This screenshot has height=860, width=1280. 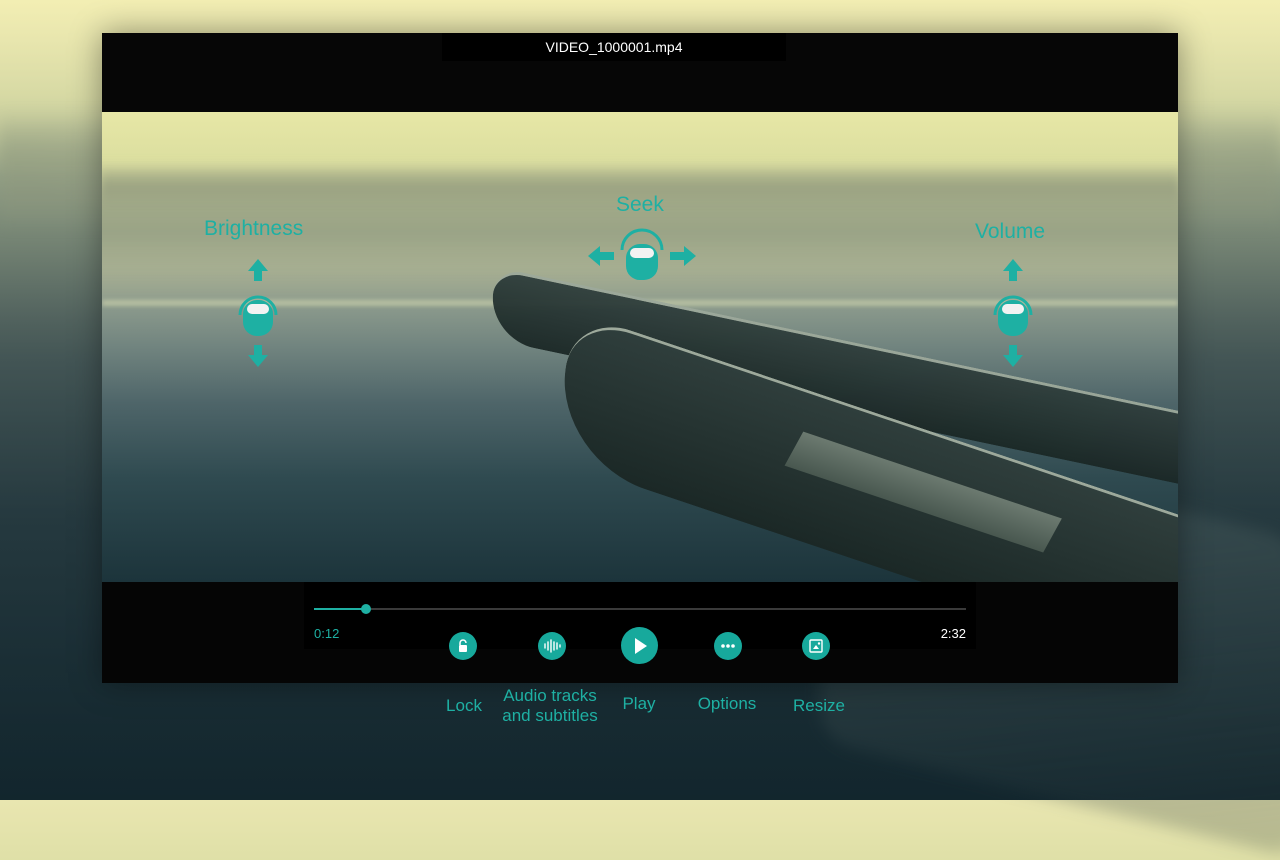 I want to click on lock-icon, so click(x=463, y=645).